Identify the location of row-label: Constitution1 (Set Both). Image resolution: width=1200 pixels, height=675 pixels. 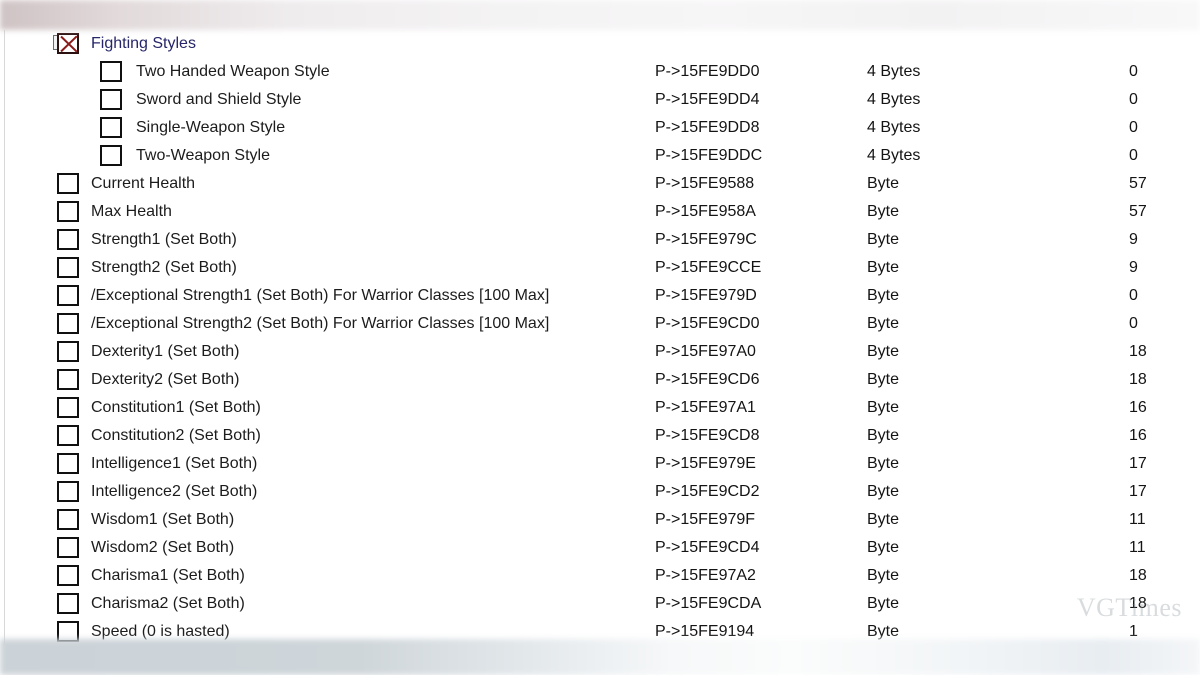
(176, 407).